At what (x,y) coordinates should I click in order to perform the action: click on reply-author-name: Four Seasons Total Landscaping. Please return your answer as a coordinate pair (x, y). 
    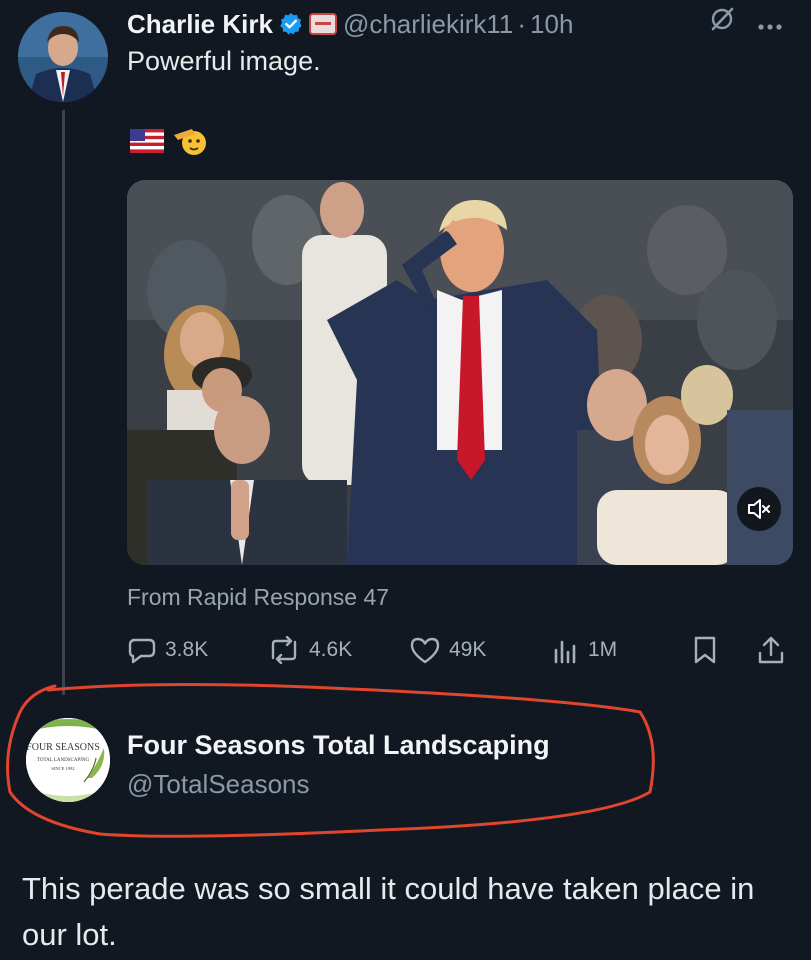
    Looking at the image, I should click on (338, 745).